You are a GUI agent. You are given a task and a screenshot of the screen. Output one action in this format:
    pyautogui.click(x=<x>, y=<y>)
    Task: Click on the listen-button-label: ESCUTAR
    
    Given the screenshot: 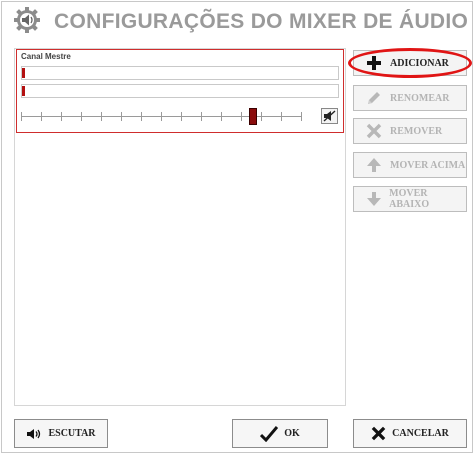 What is the action you would take?
    pyautogui.click(x=72, y=433)
    